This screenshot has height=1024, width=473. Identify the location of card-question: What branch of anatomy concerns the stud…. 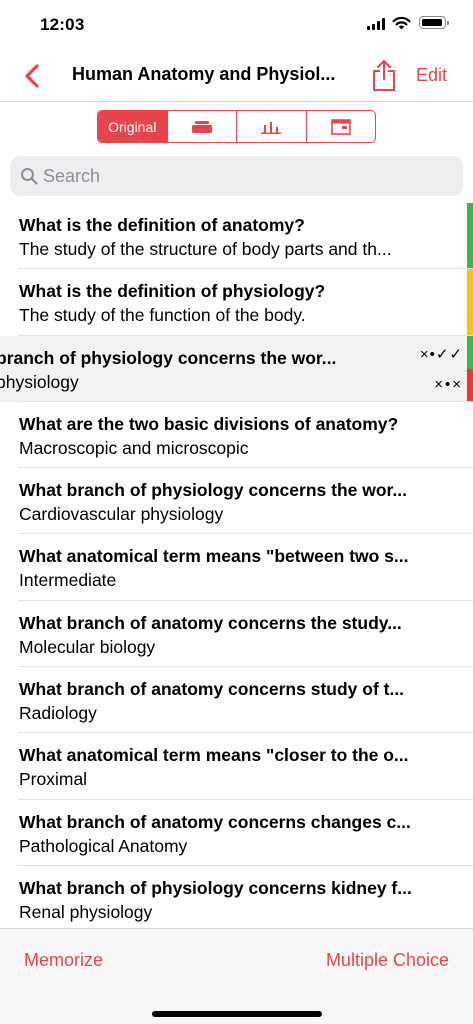
(210, 622).